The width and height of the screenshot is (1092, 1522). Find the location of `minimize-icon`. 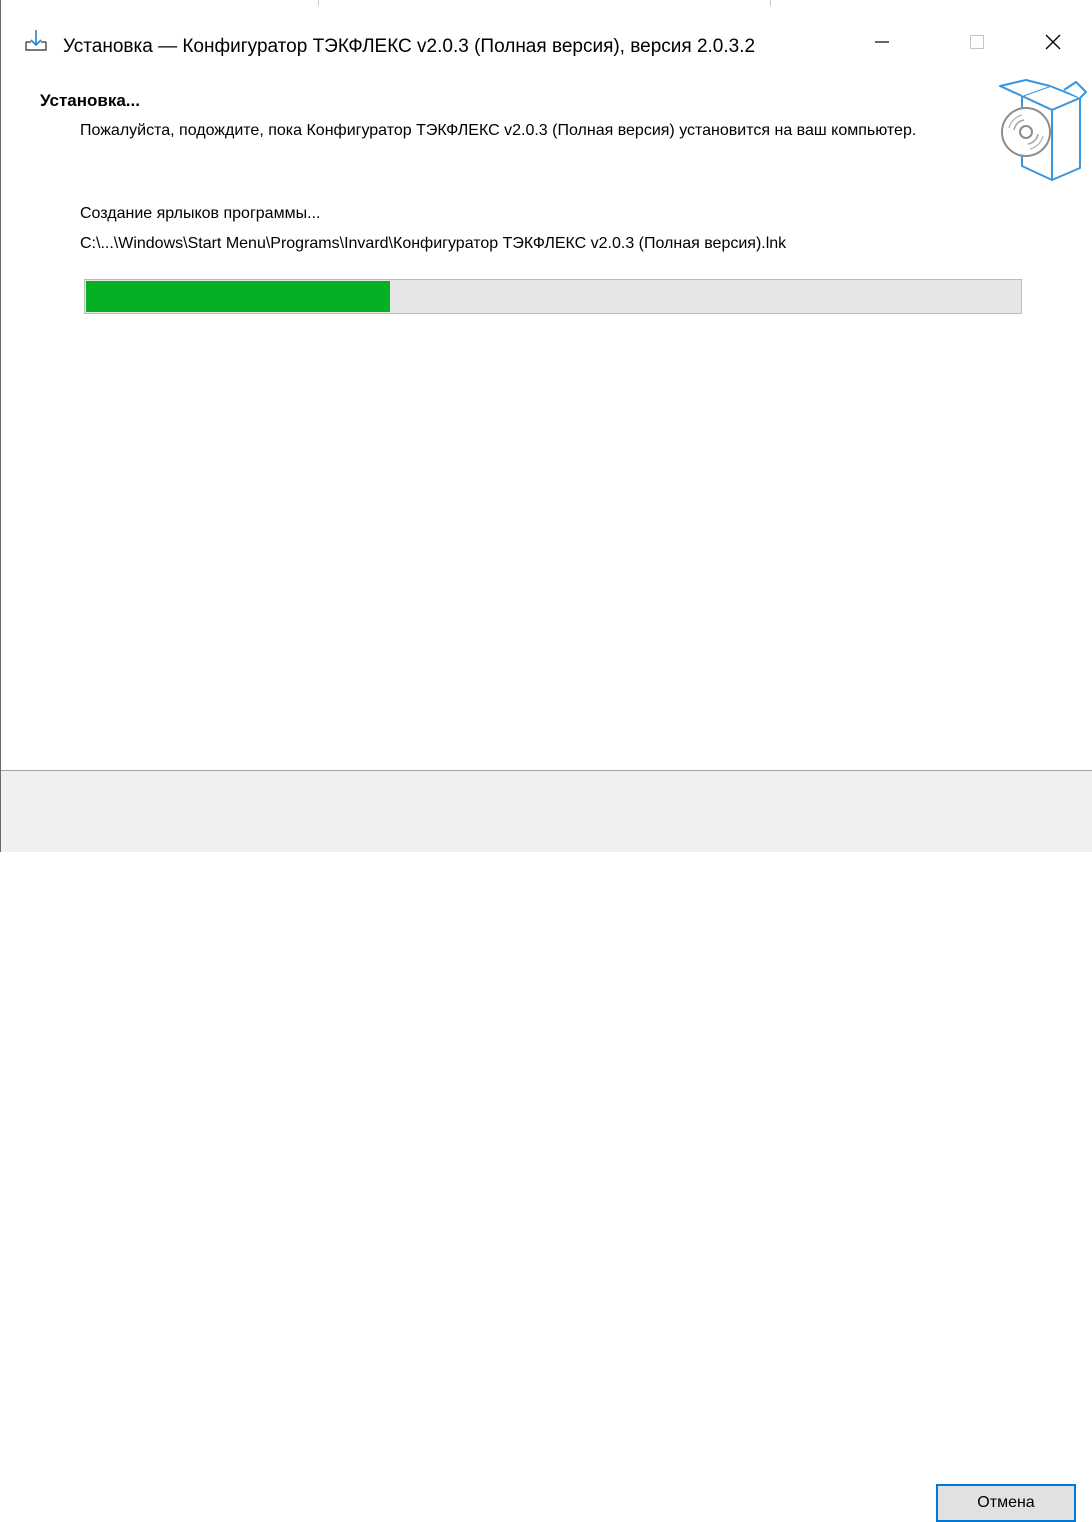

minimize-icon is located at coordinates (882, 44).